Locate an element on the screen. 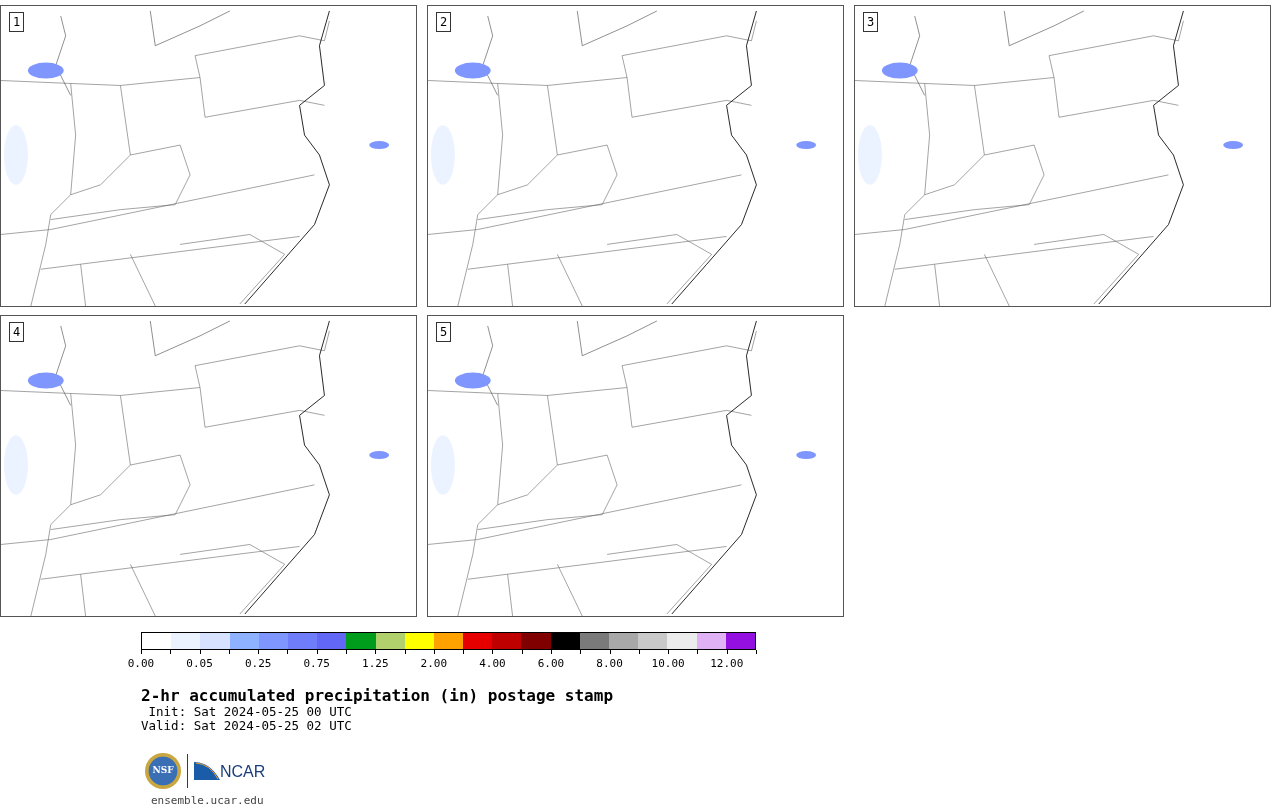  colorbar-label: 8.00 is located at coordinates (609, 664).